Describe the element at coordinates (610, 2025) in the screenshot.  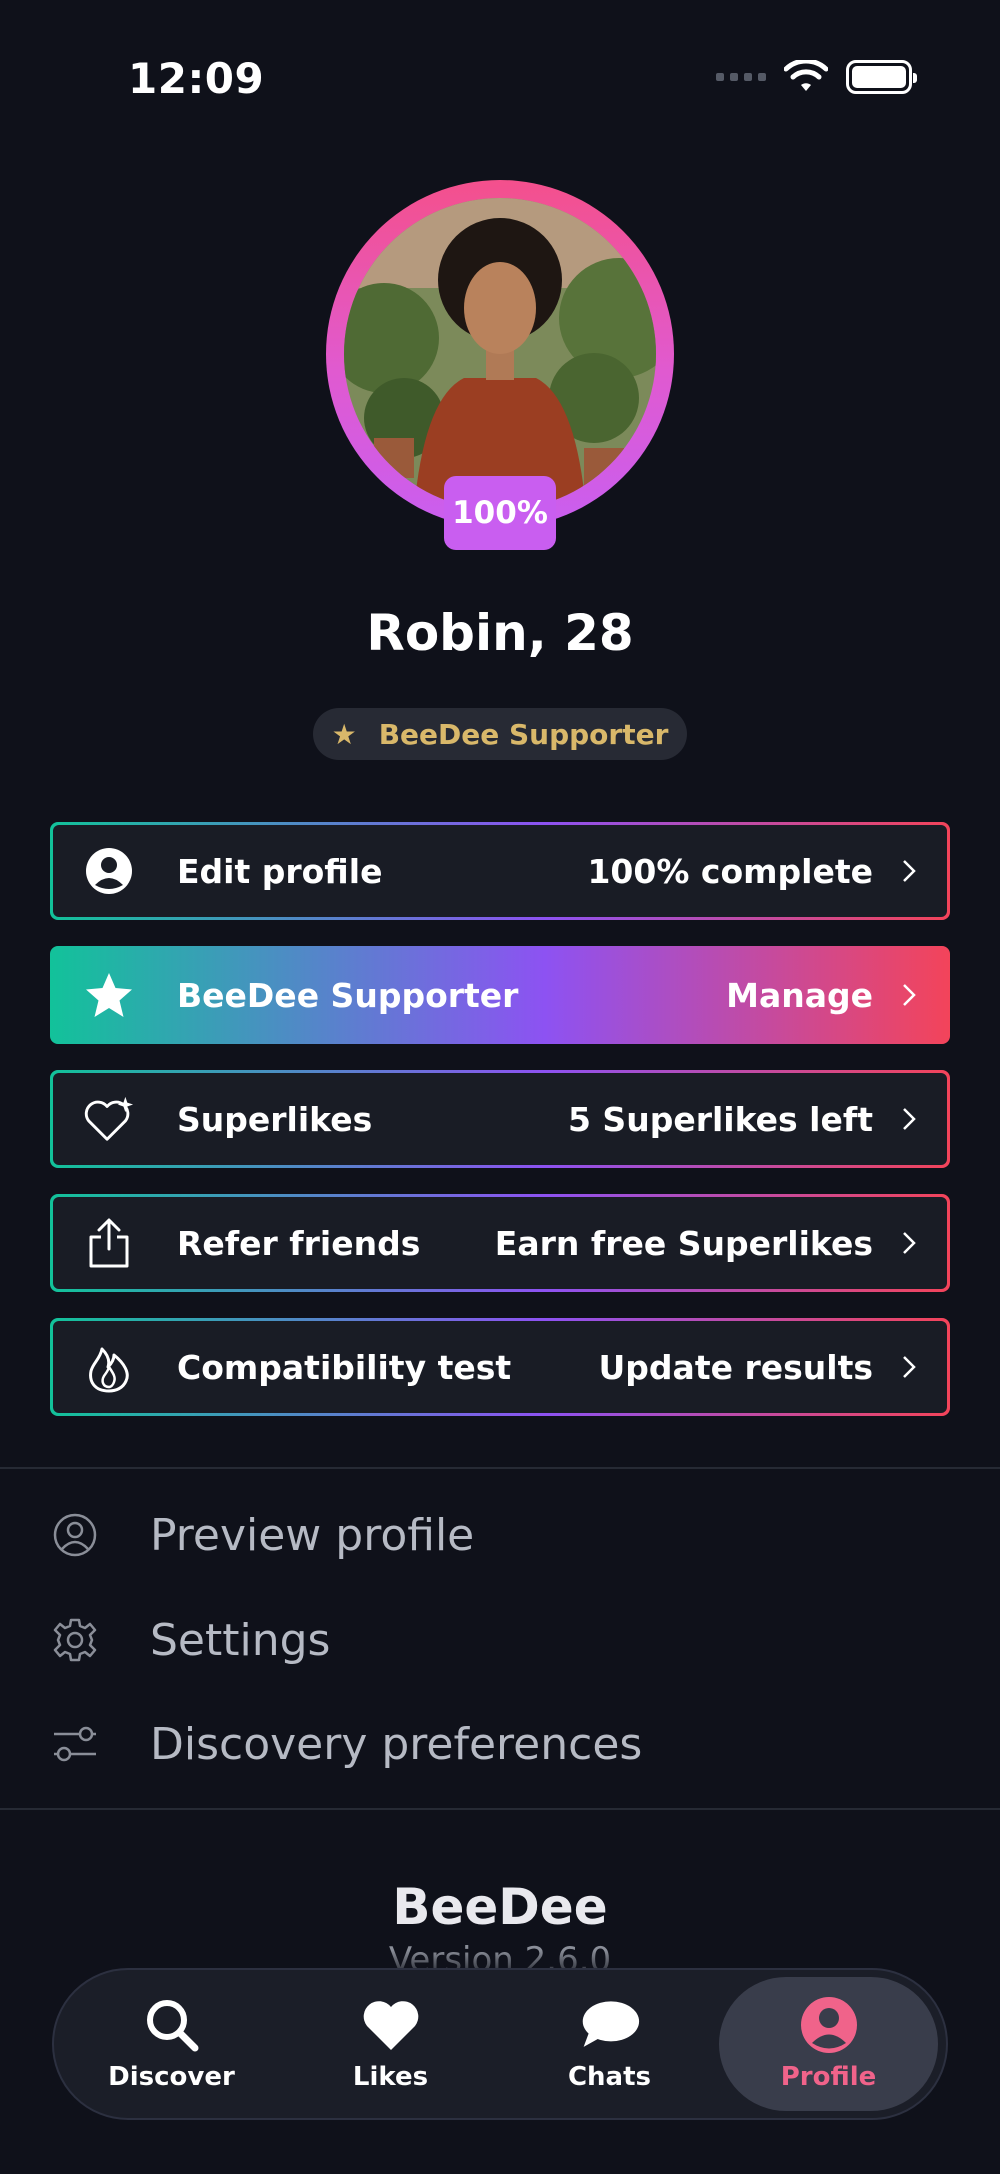
I see `chat-bubble-icon` at that location.